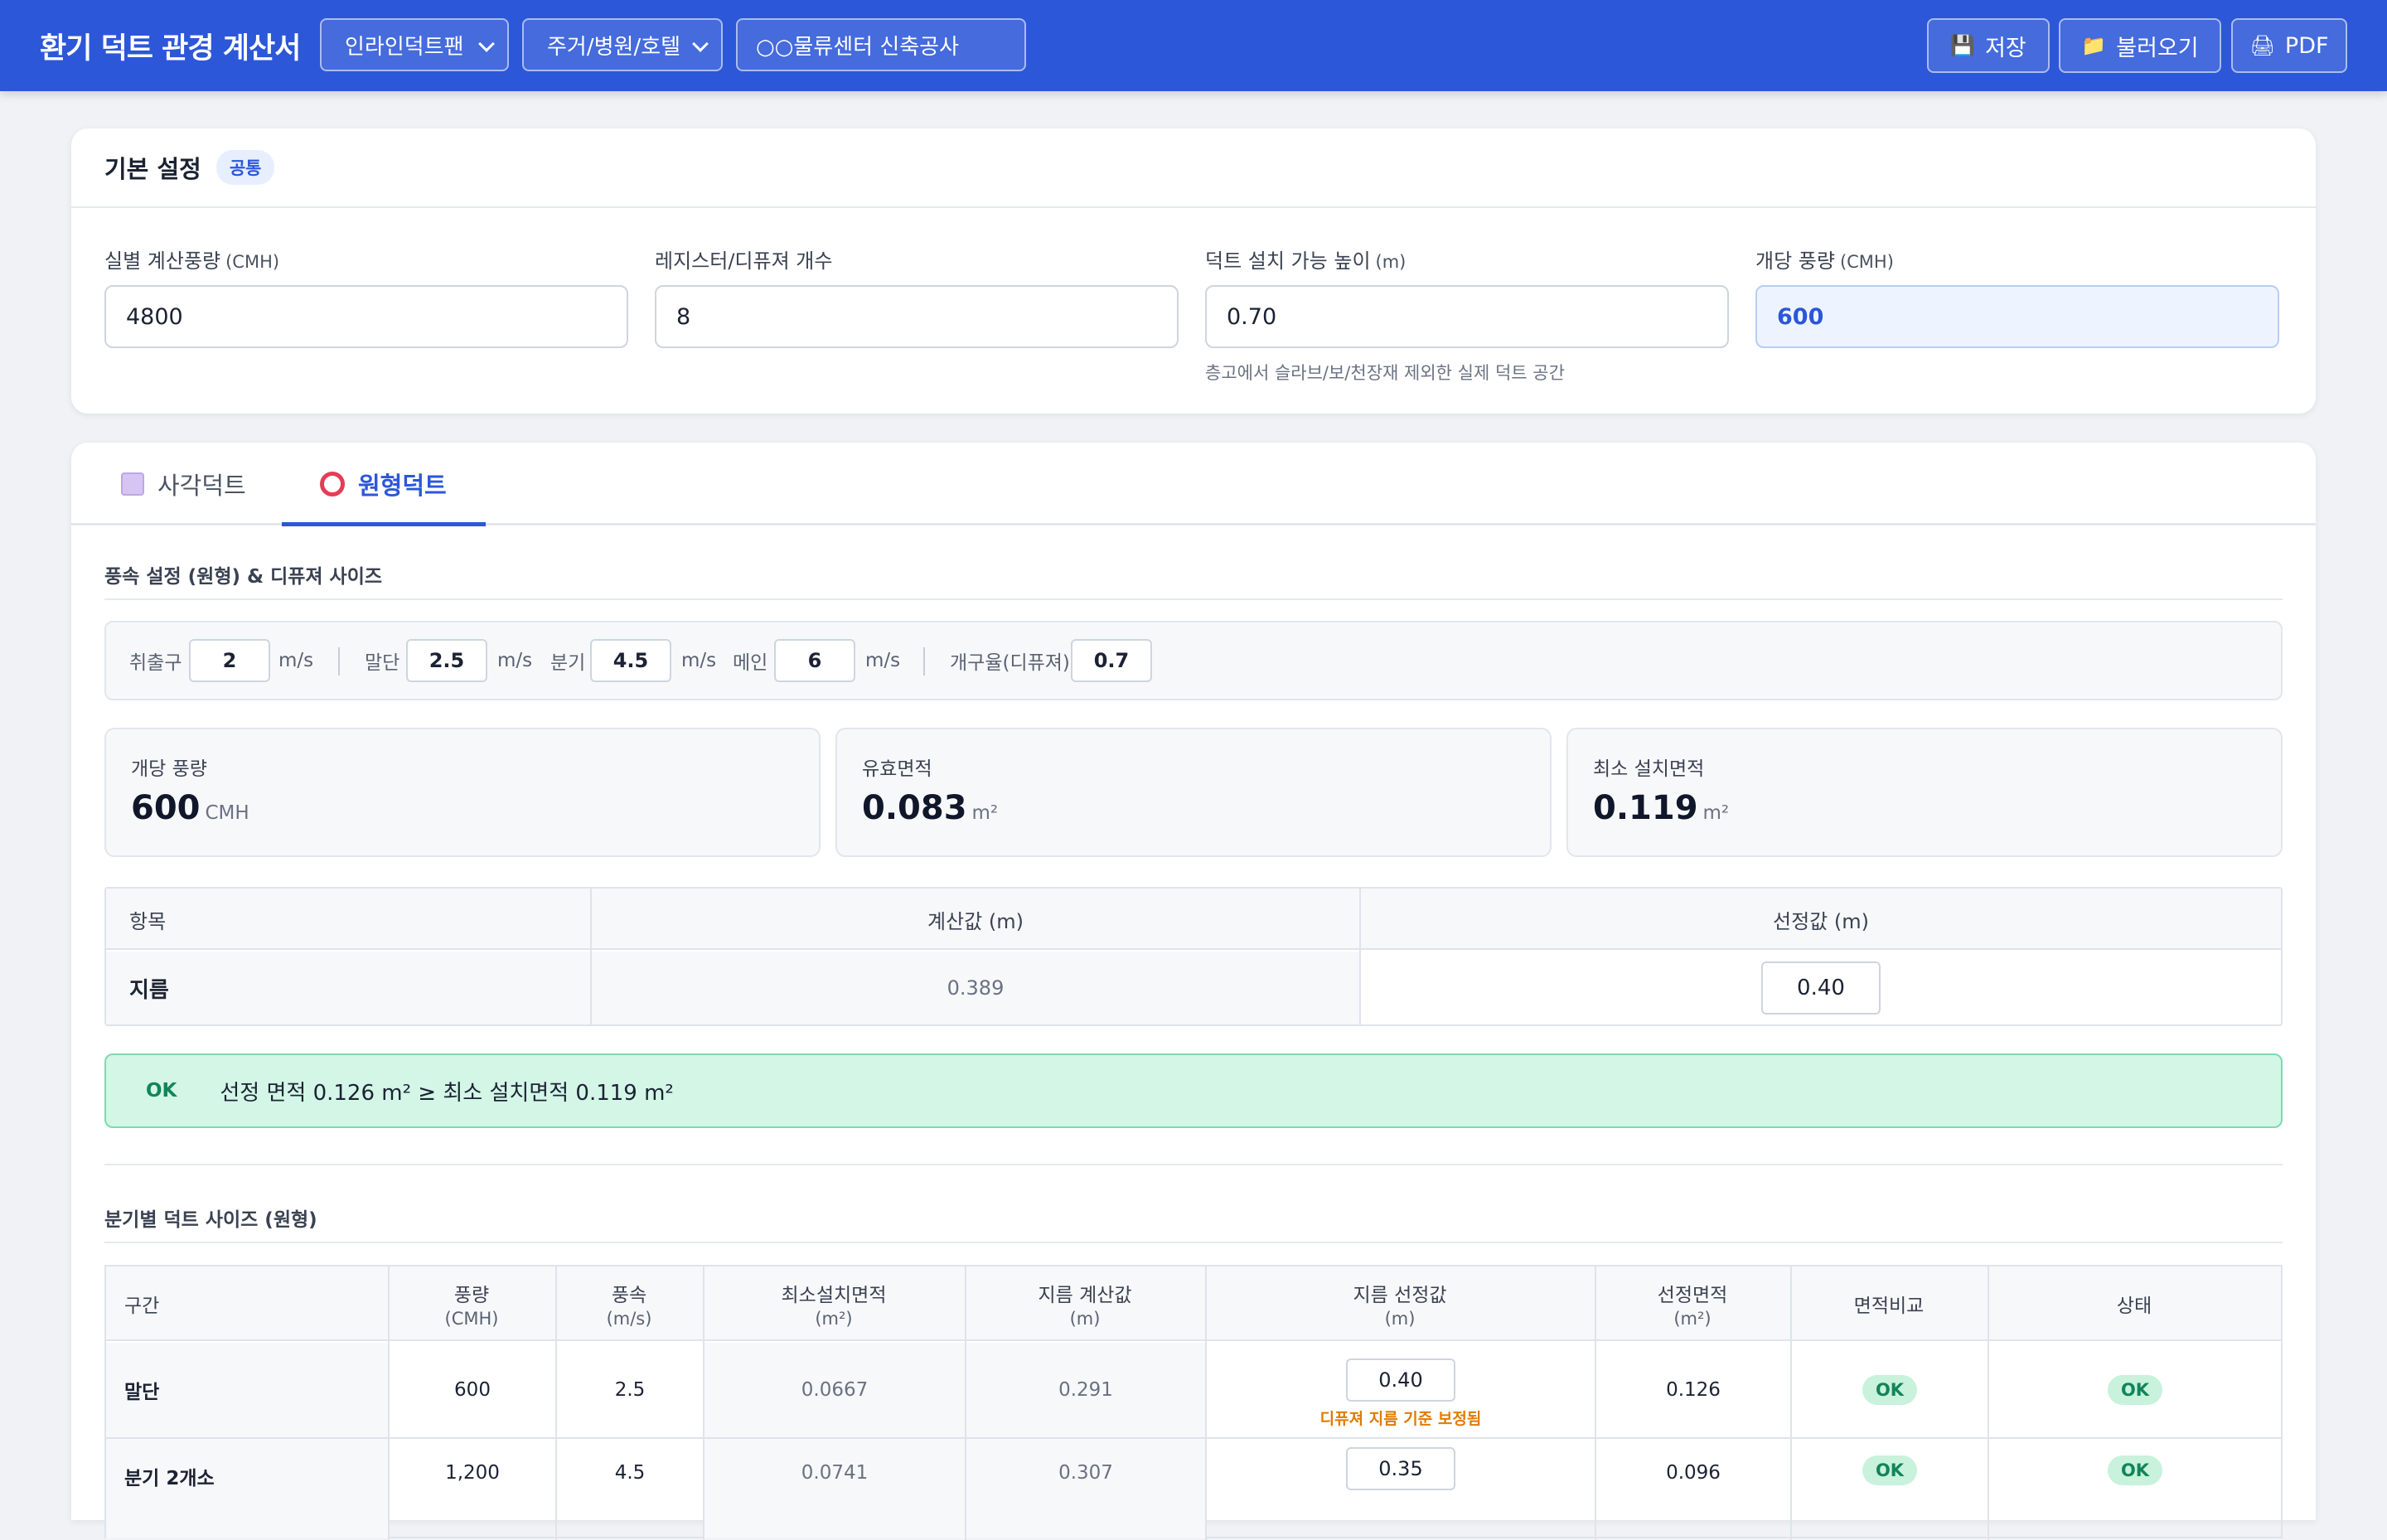 The width and height of the screenshot is (2387, 1540). What do you see at coordinates (2094, 46) in the screenshot?
I see `folder-icon: 📁` at bounding box center [2094, 46].